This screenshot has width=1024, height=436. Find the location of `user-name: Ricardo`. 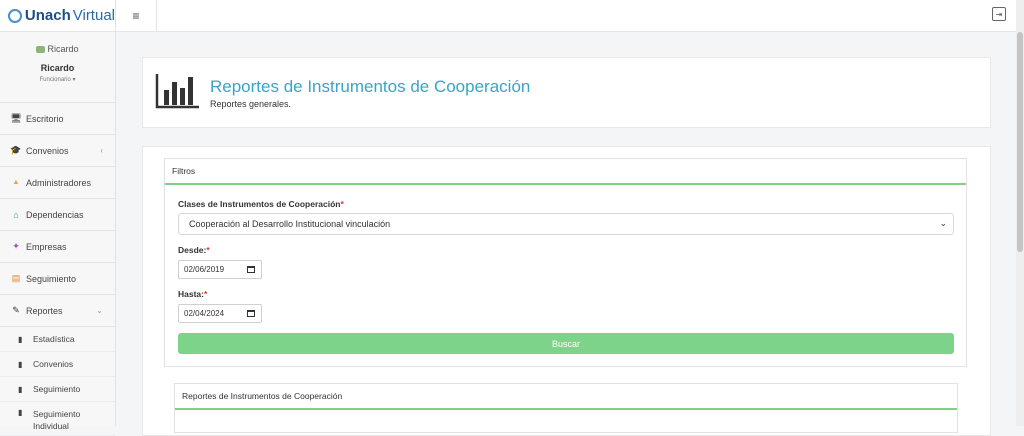

user-name: Ricardo is located at coordinates (57, 68).